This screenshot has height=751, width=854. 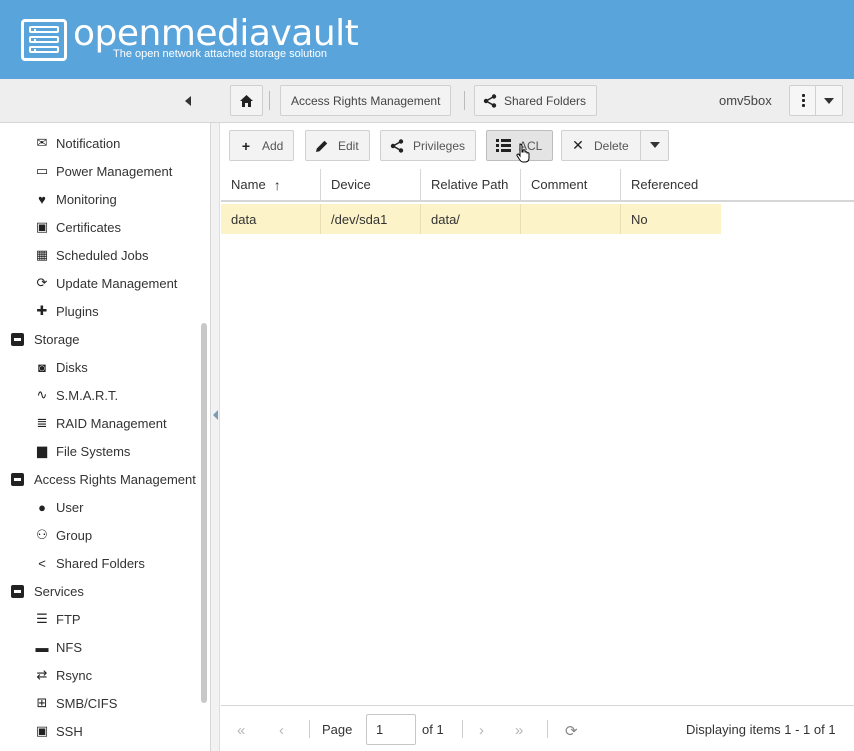 I want to click on sidebar-item-disks: ◙ Disks, so click(x=61, y=367).